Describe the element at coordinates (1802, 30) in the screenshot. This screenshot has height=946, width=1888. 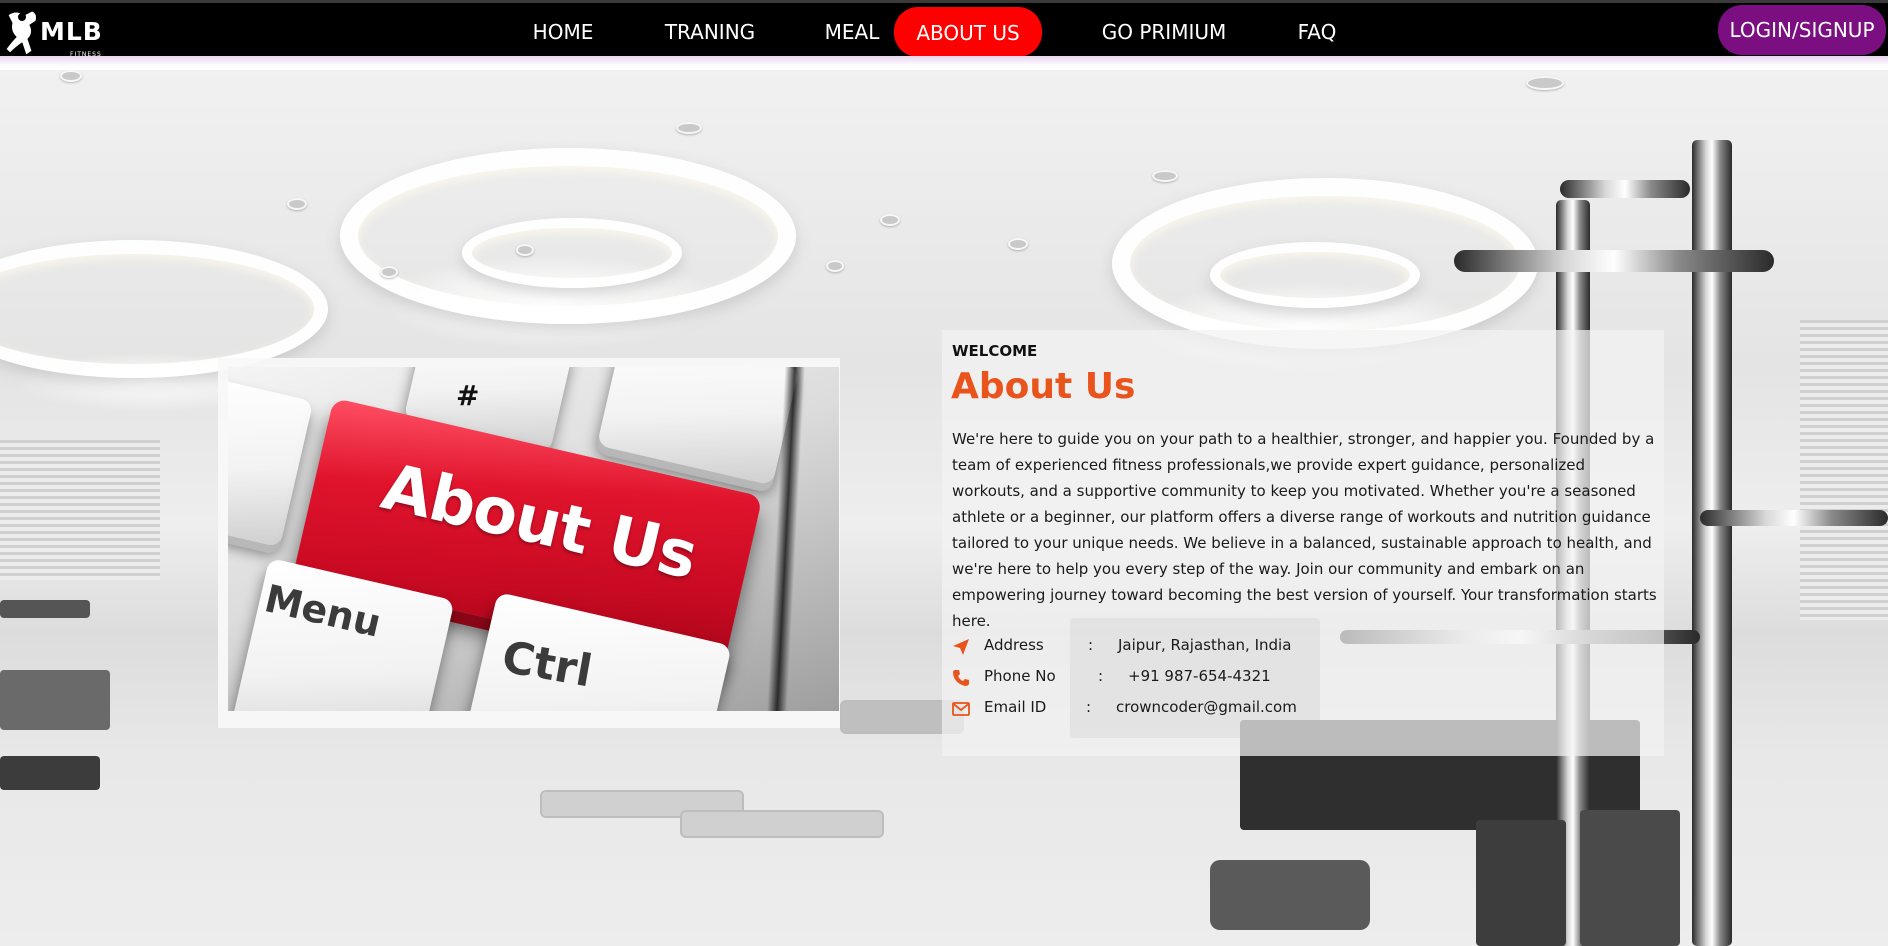
I see `login-signup-button: LOGIN/SIGNUP` at that location.